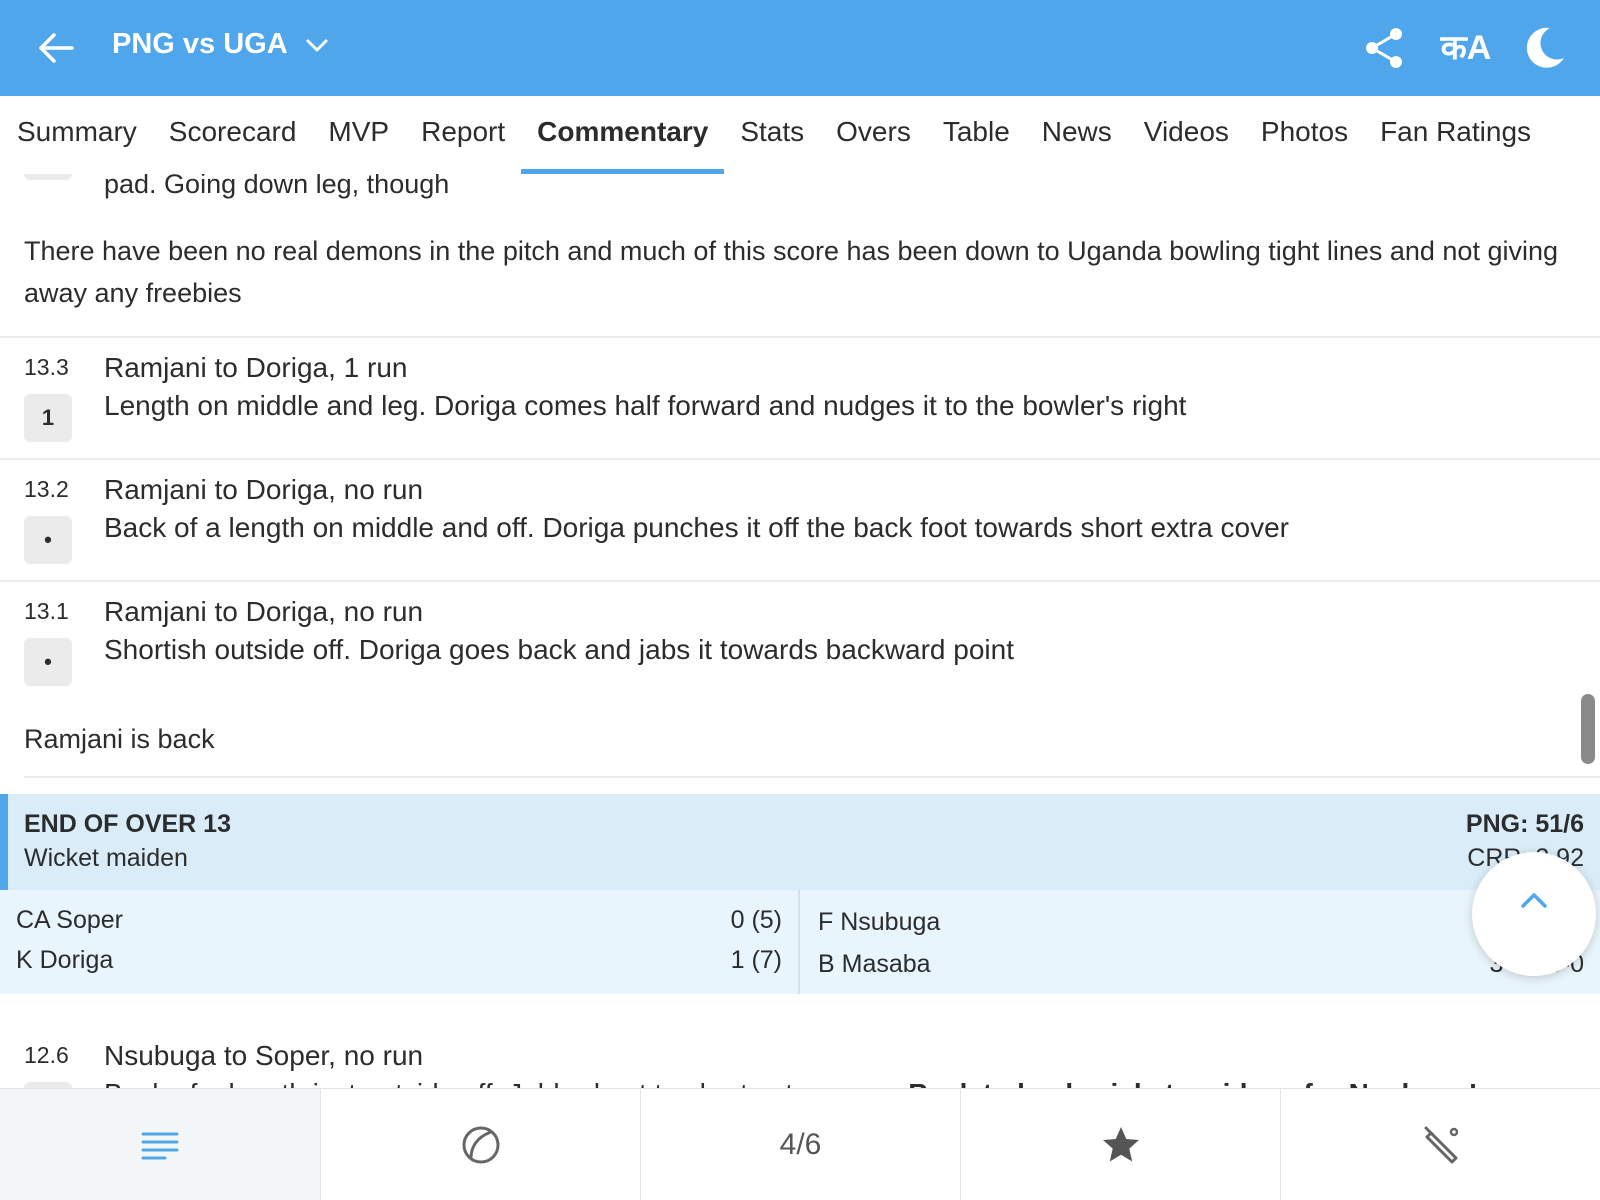 This screenshot has width=1600, height=1200. What do you see at coordinates (976, 135) in the screenshot?
I see `tab-table: Table` at bounding box center [976, 135].